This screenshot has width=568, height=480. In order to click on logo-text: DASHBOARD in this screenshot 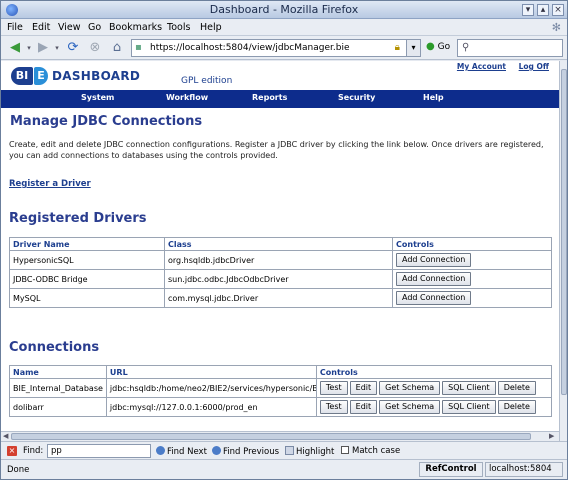, I will do `click(96, 76)`.